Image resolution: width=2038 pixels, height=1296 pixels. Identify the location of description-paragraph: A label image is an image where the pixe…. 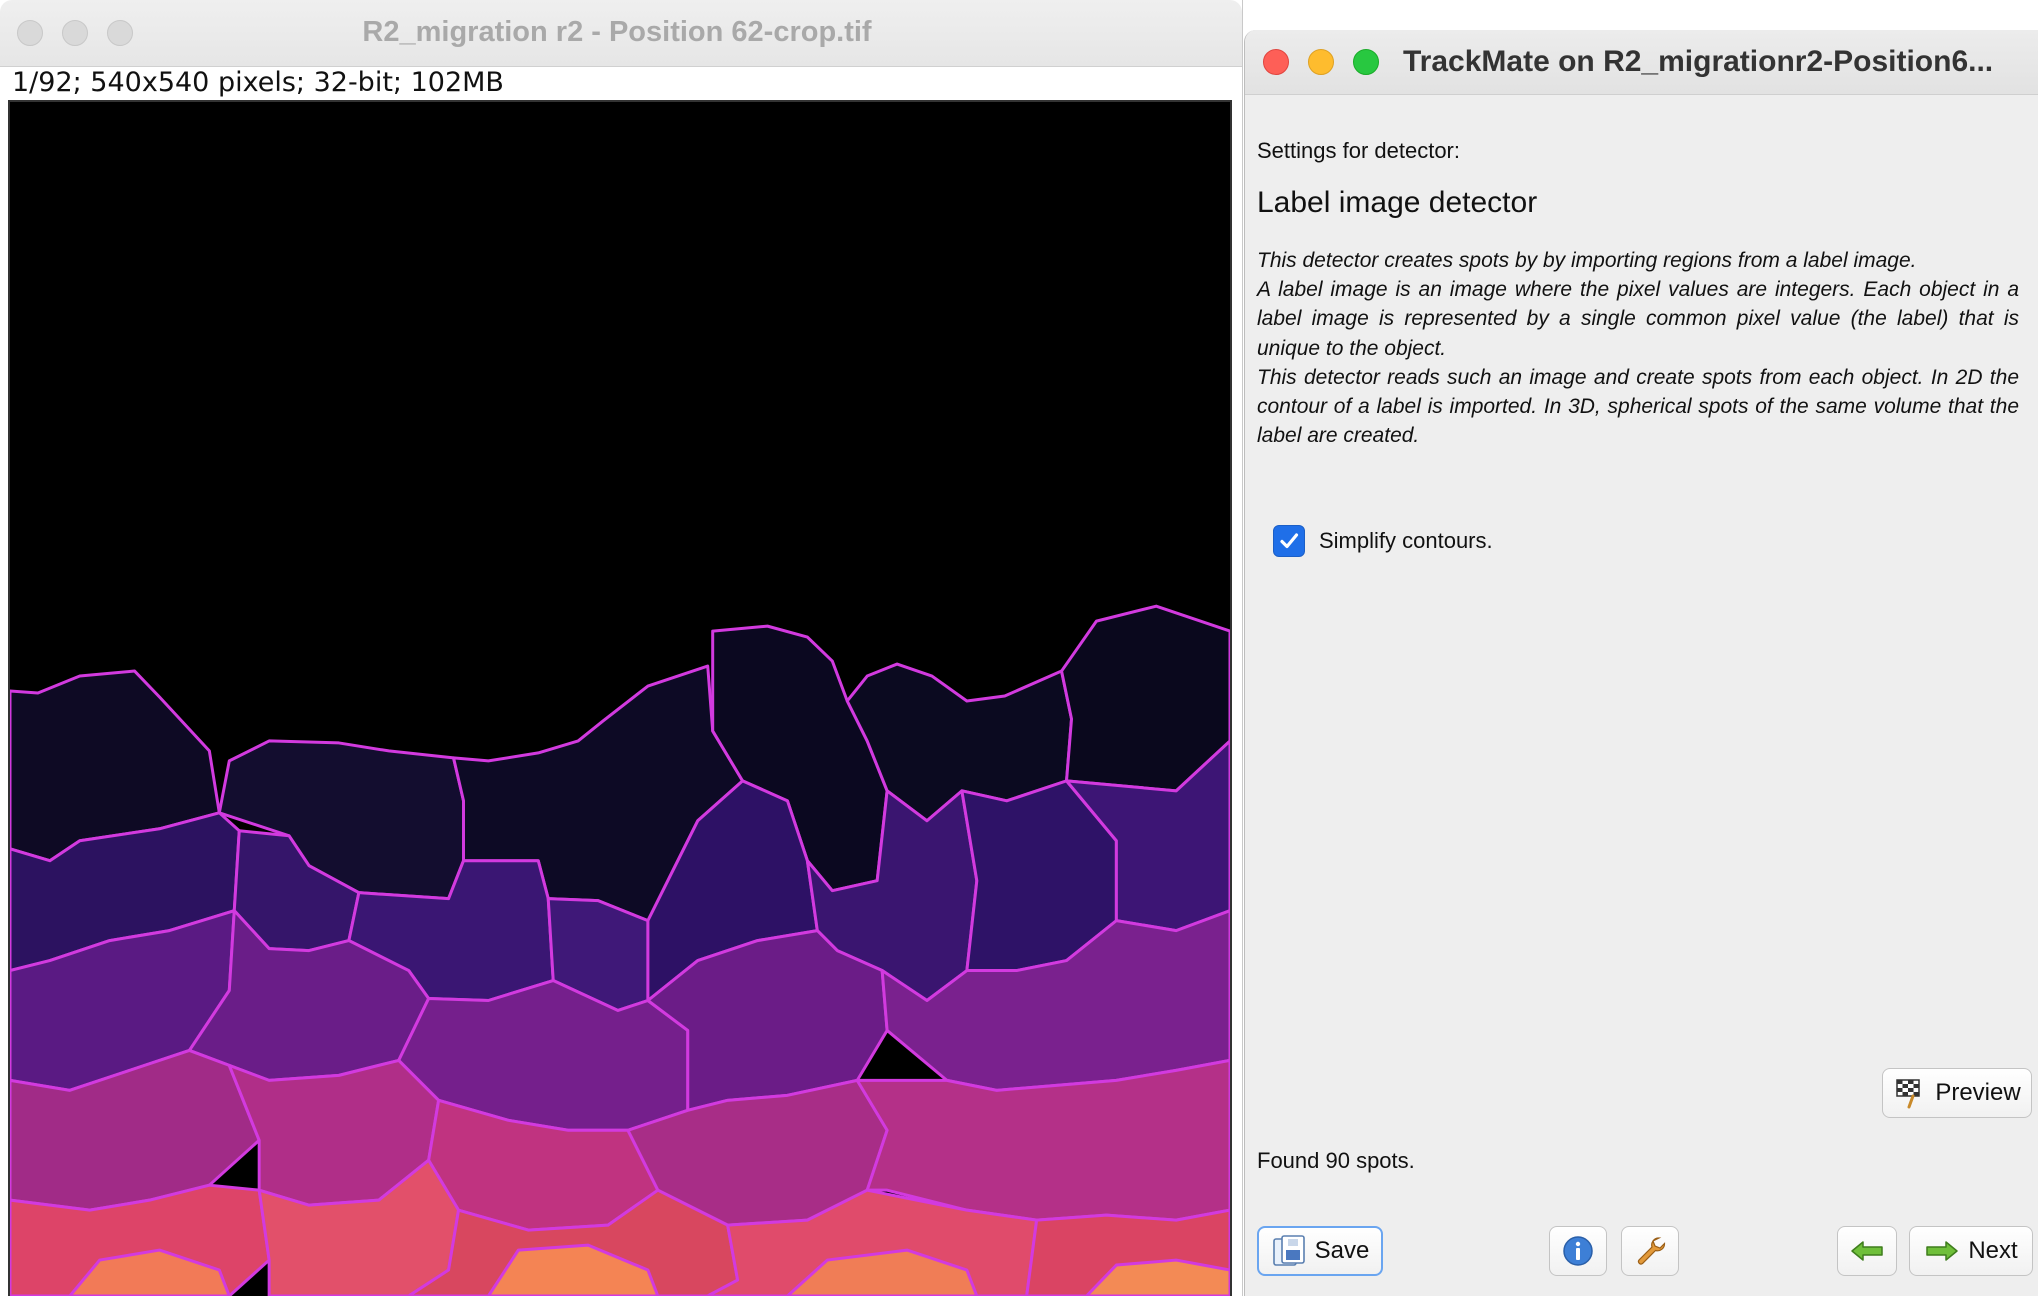
(1638, 319).